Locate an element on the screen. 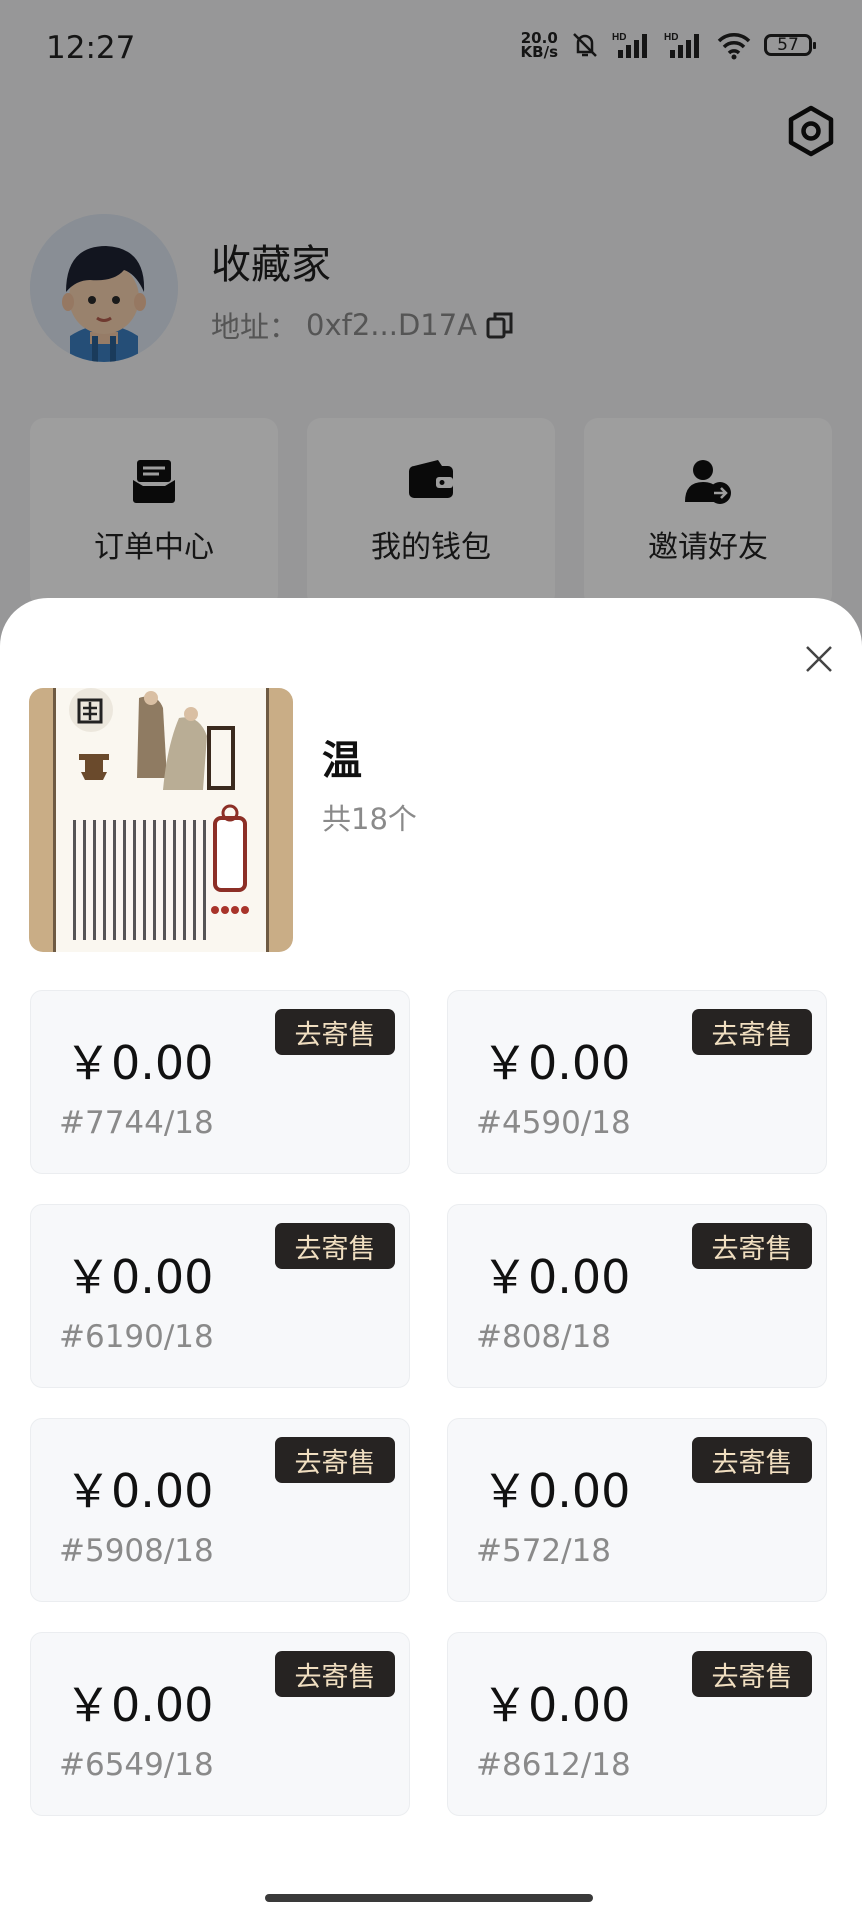  item-serial: #8612/18 is located at coordinates (553, 1765).